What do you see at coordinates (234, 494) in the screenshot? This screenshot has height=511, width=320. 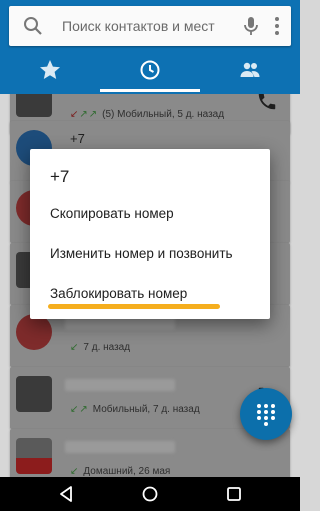 I see `recents-icon` at bounding box center [234, 494].